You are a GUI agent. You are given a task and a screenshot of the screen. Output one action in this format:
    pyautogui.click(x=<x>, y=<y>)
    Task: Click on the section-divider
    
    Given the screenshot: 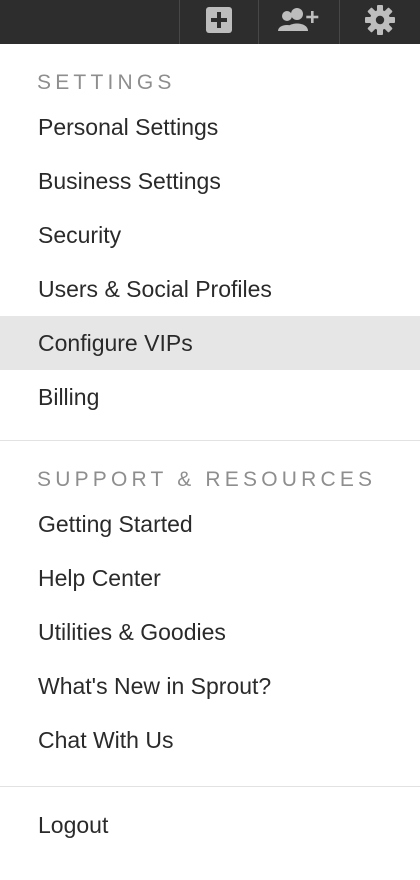 What is the action you would take?
    pyautogui.click(x=210, y=786)
    